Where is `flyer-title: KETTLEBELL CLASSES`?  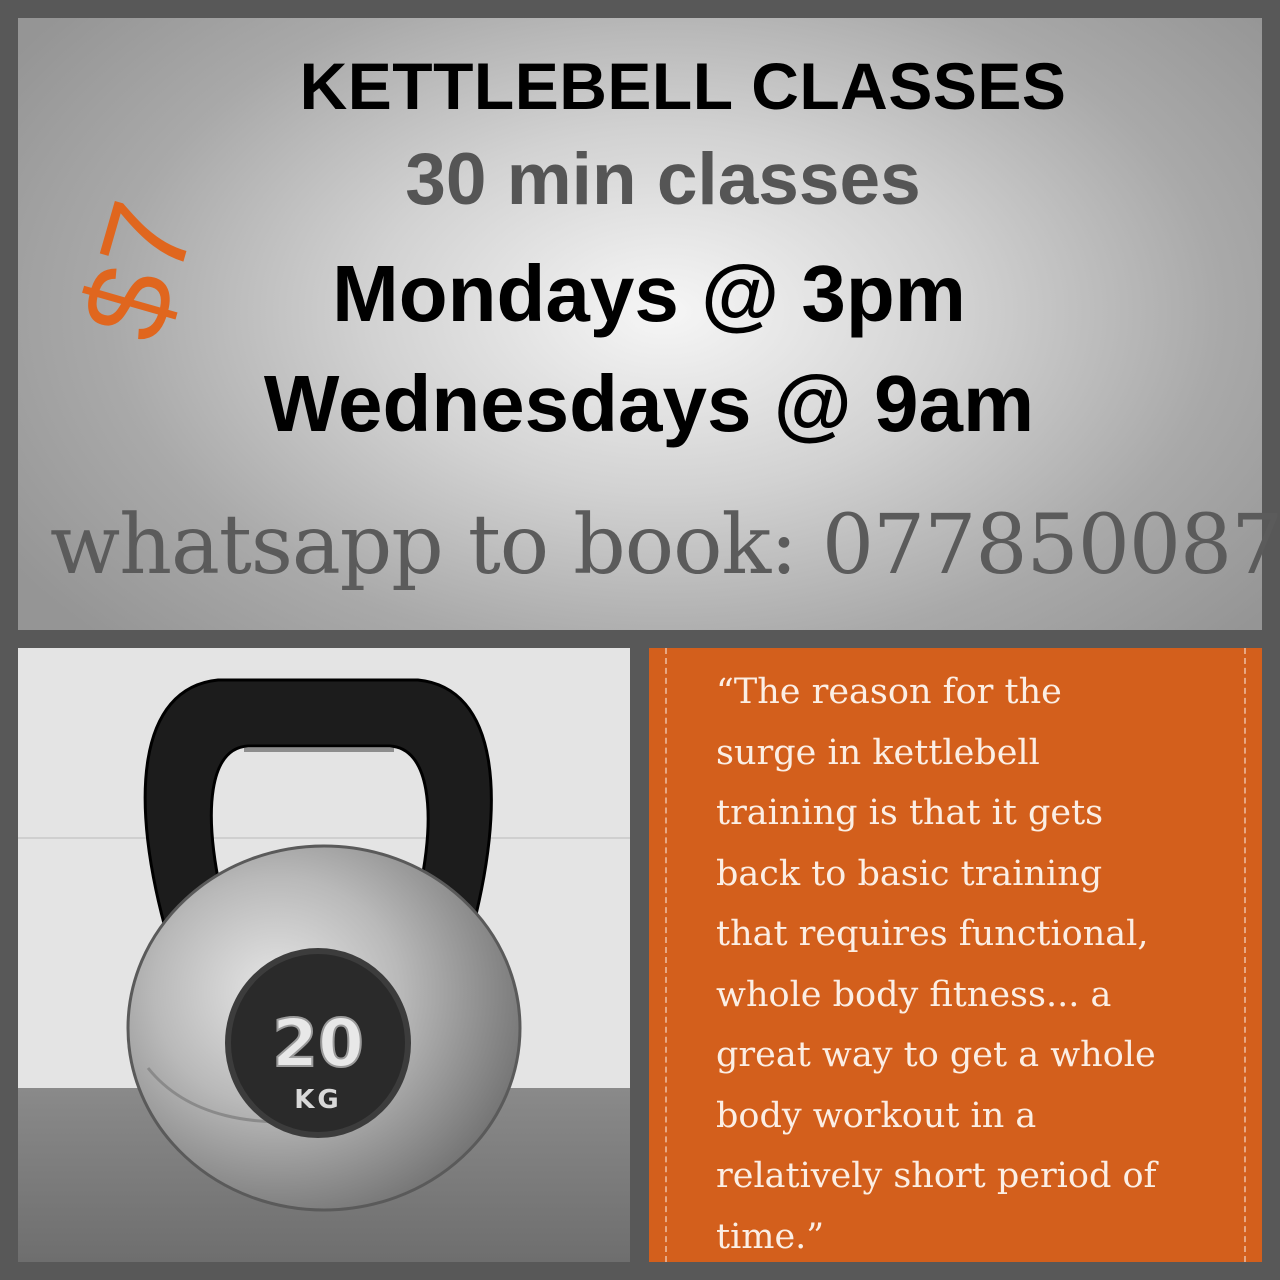 flyer-title: KETTLEBELL CLASSES is located at coordinates (683, 86).